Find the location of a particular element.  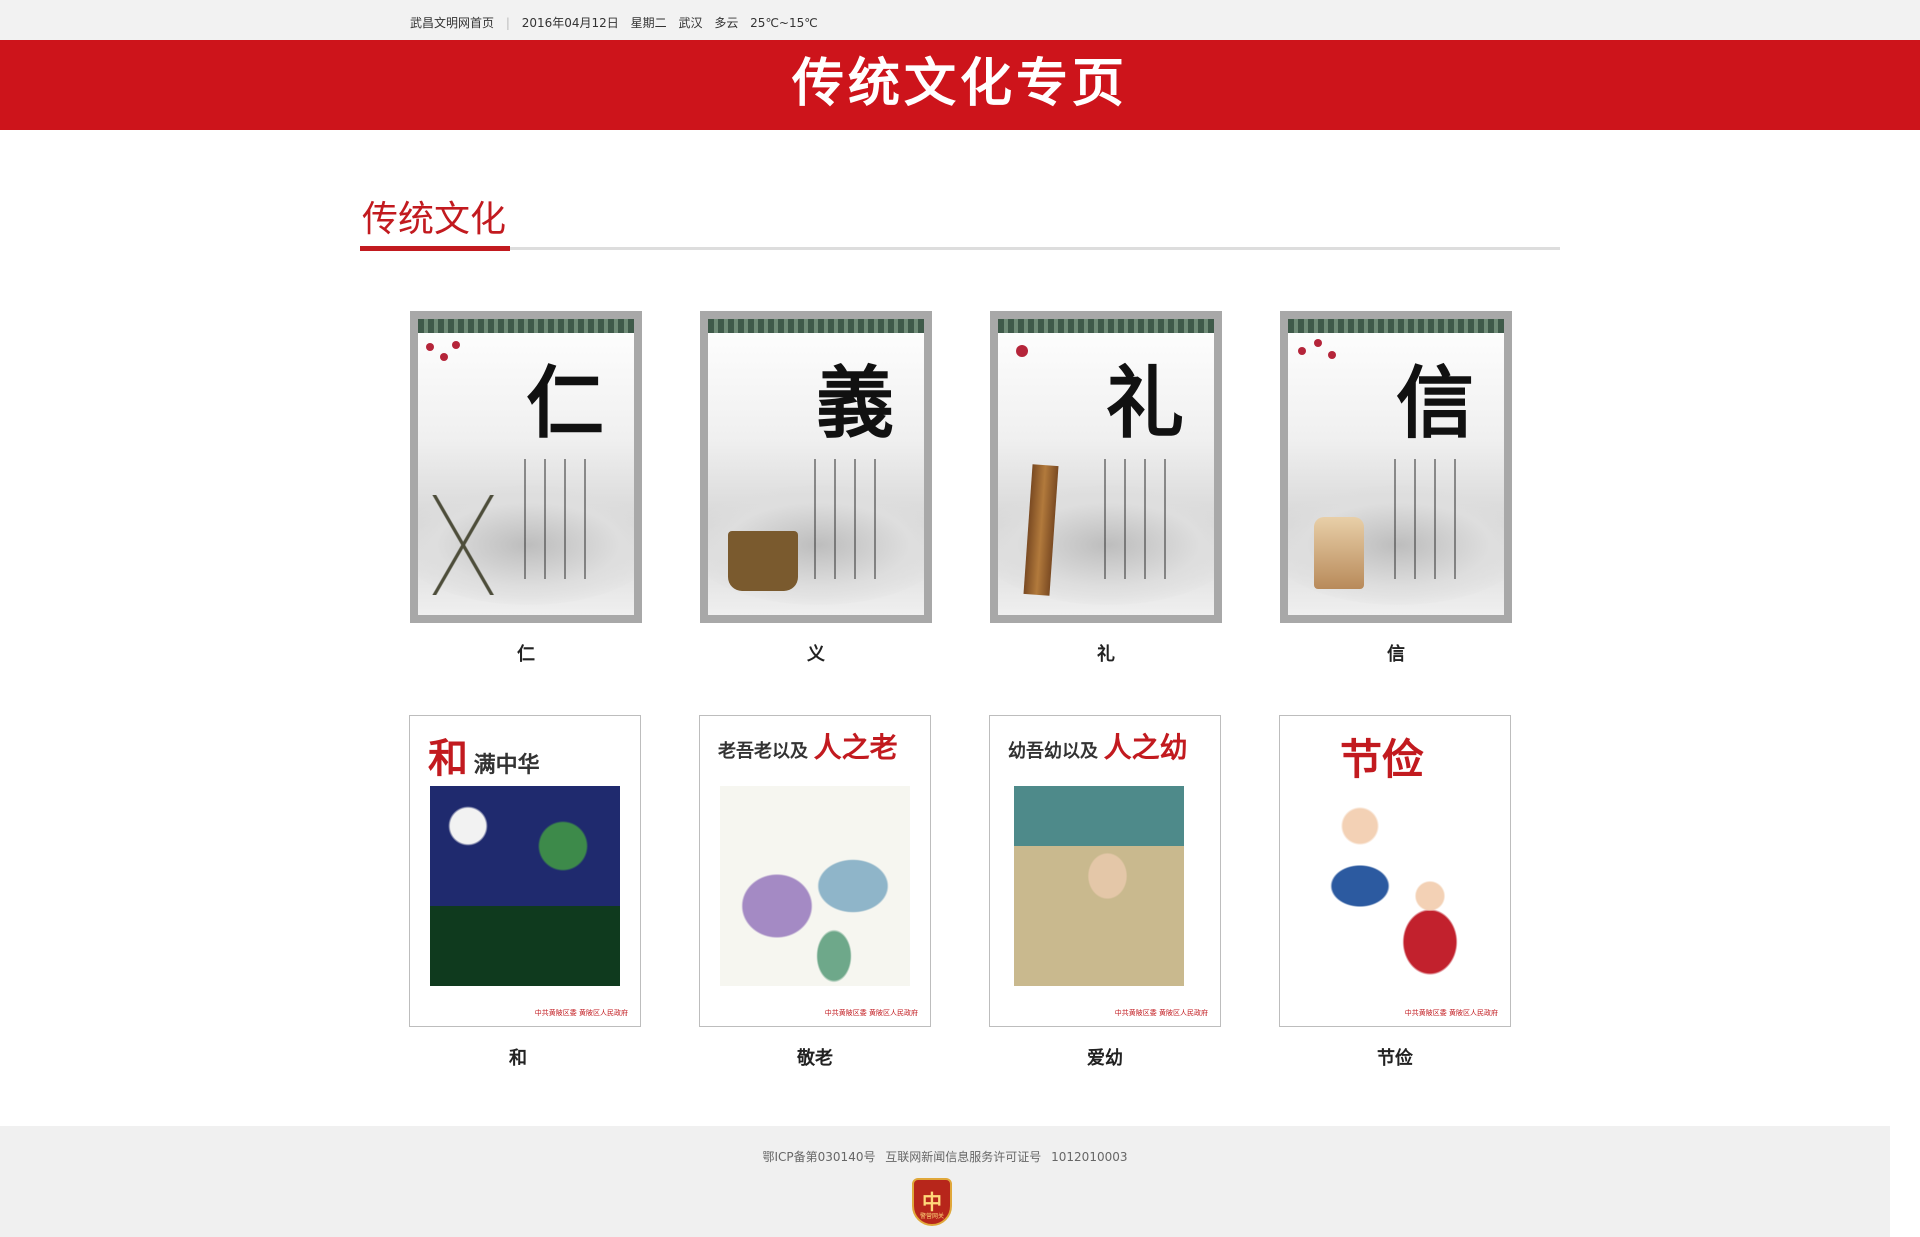

card-jiejian: 节俭 中共黄陂区委 黄陂区人民政府 节俭 is located at coordinates (1395, 893).